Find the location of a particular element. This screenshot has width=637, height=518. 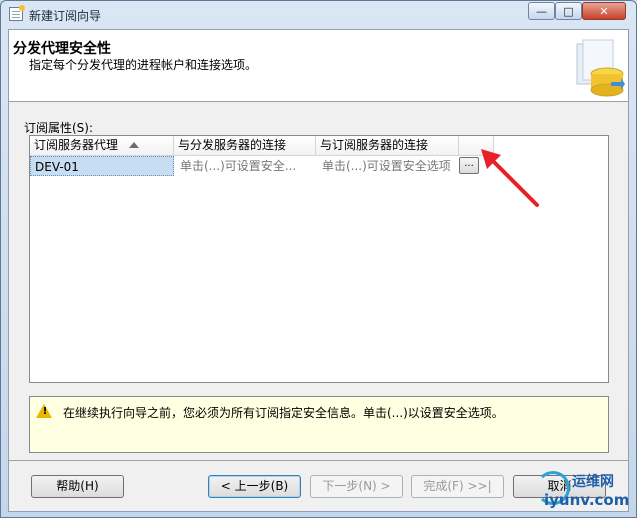

subscription-properties-label: 订阅属性(S): is located at coordinates (59, 128).